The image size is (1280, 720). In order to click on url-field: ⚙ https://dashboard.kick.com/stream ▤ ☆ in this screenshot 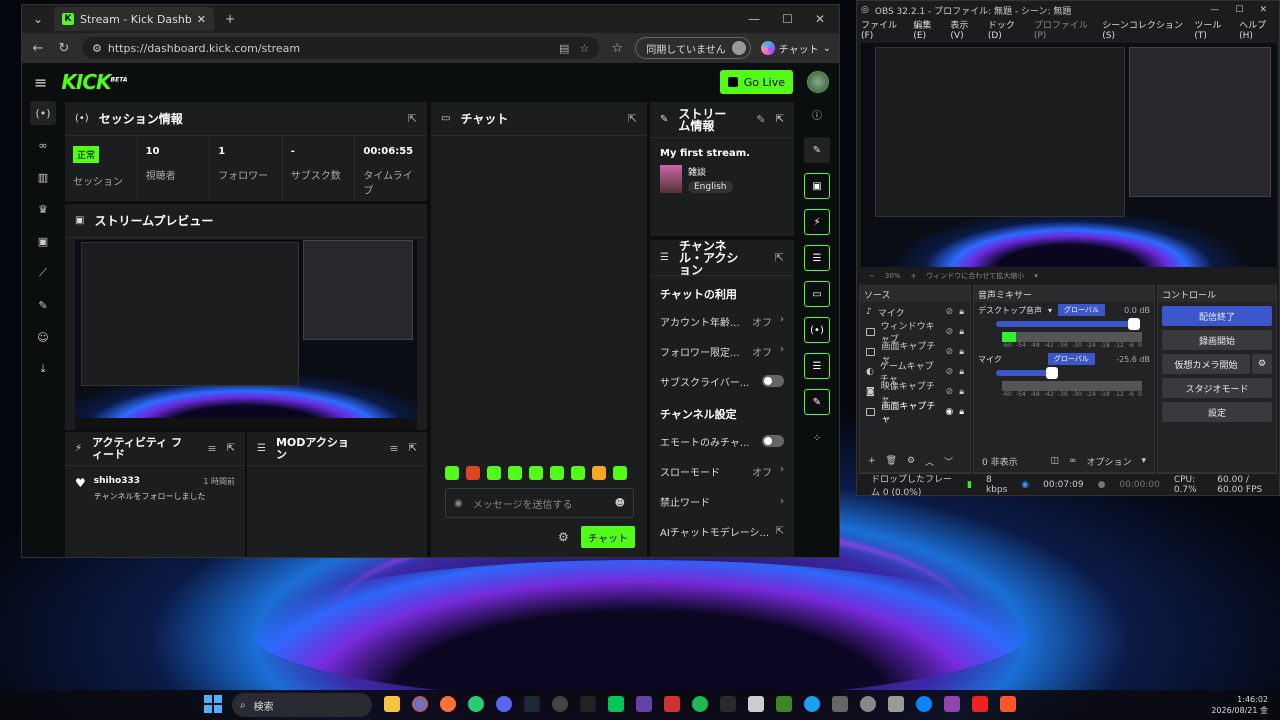, I will do `click(341, 48)`.